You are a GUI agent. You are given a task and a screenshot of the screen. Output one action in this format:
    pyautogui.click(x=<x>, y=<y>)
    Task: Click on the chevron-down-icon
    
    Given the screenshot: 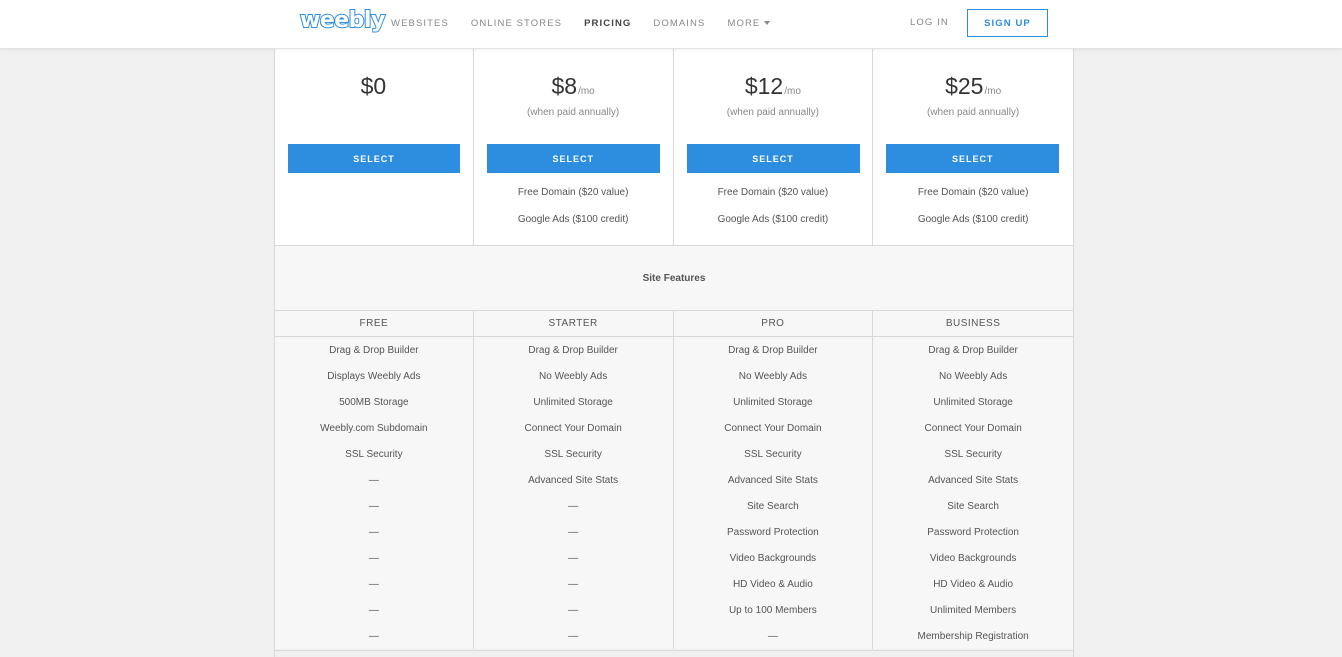 What is the action you would take?
    pyautogui.click(x=767, y=23)
    